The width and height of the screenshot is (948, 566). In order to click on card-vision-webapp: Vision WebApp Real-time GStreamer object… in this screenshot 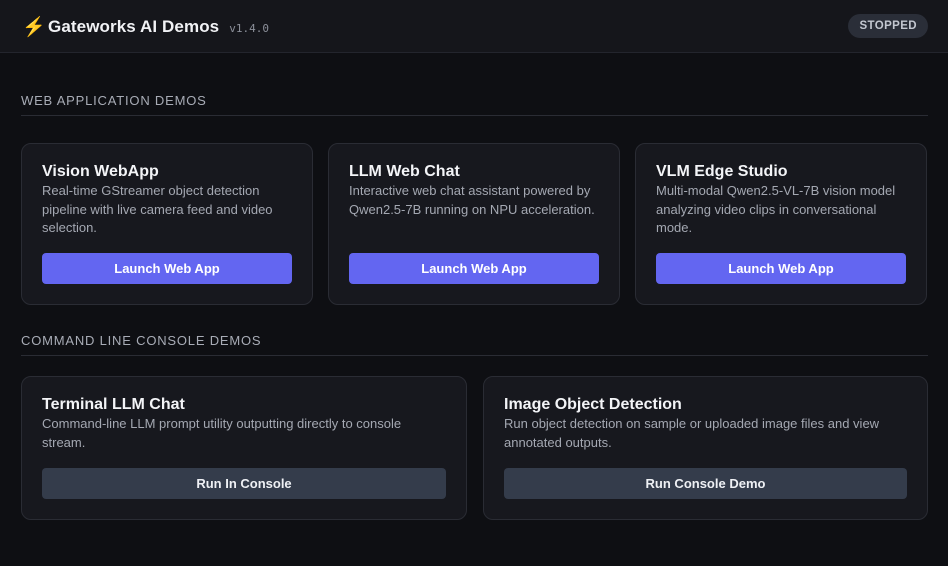, I will do `click(167, 224)`.